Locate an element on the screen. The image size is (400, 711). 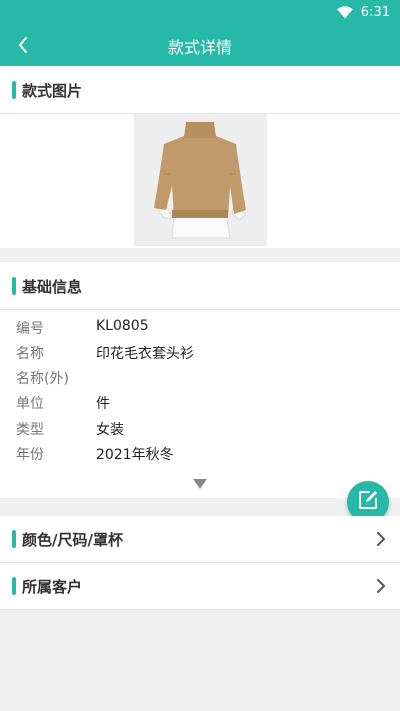
section-header-image: 款式图片 is located at coordinates (200, 89).